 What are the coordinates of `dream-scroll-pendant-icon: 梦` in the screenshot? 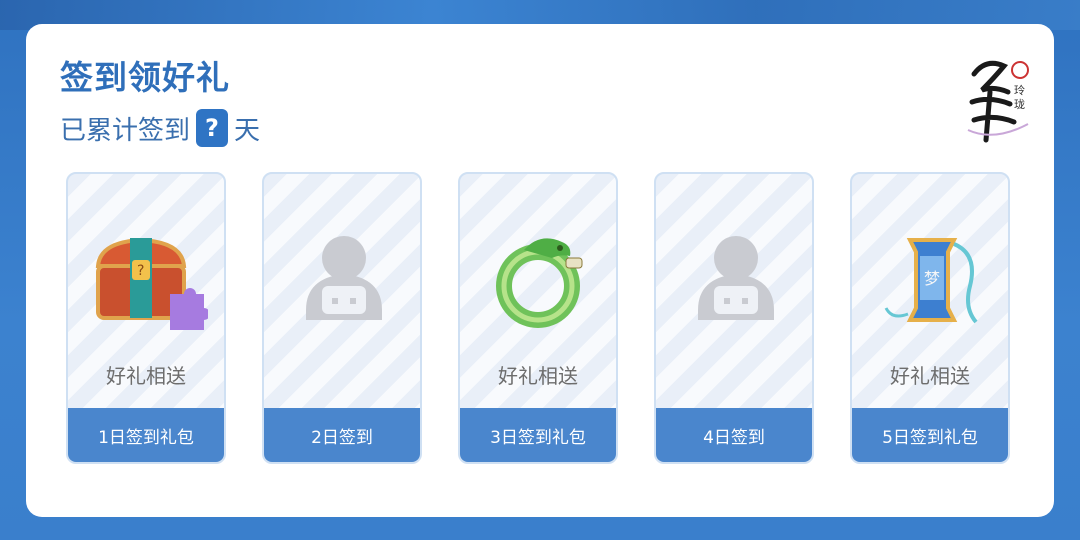 It's located at (931, 281).